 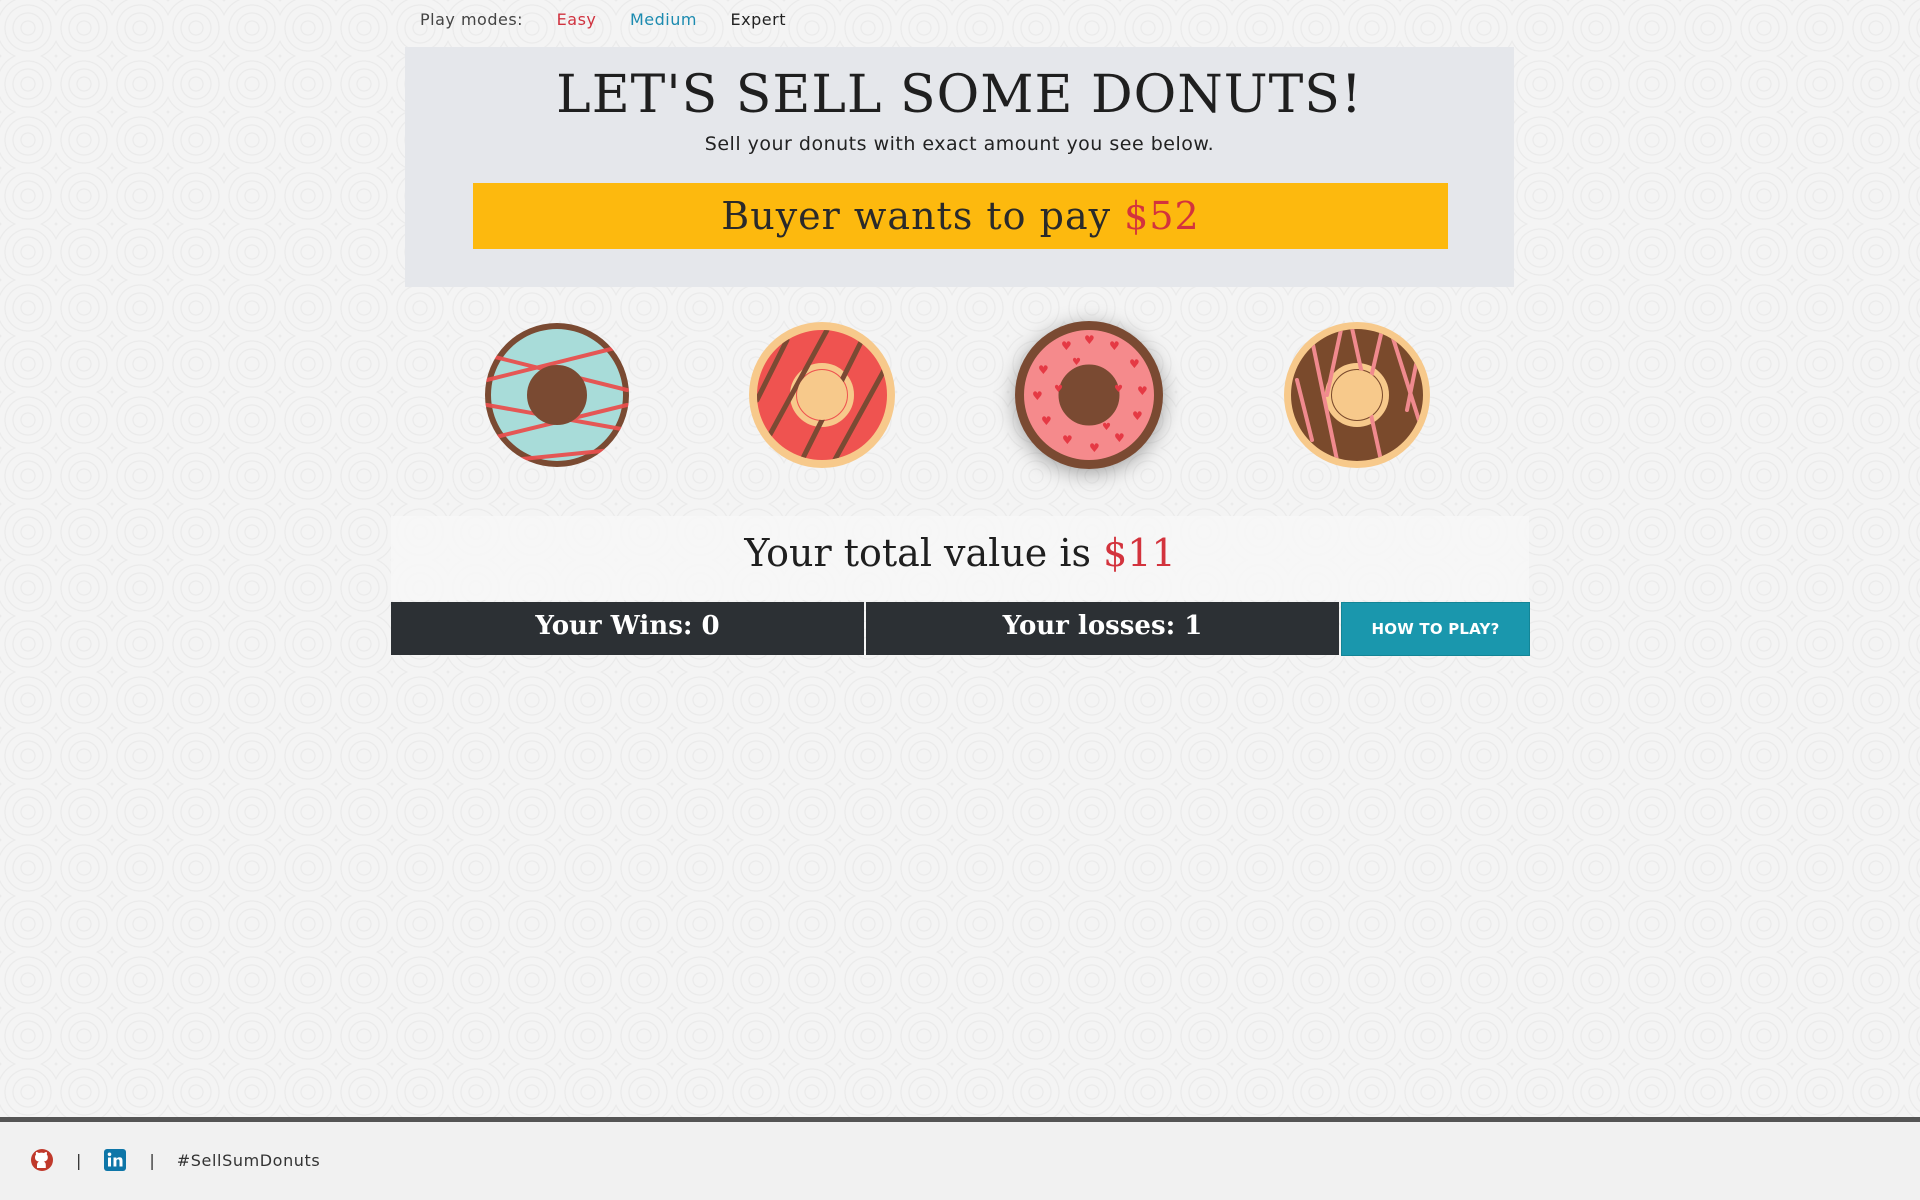 What do you see at coordinates (1139, 553) in the screenshot?
I see `total-amount: $11` at bounding box center [1139, 553].